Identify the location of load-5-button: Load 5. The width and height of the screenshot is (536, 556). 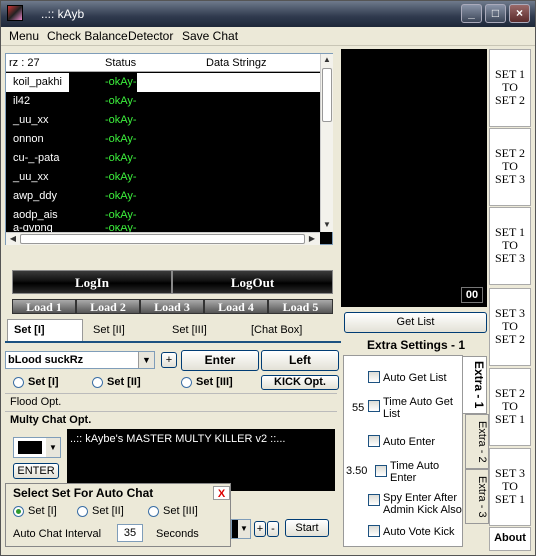
(300, 306).